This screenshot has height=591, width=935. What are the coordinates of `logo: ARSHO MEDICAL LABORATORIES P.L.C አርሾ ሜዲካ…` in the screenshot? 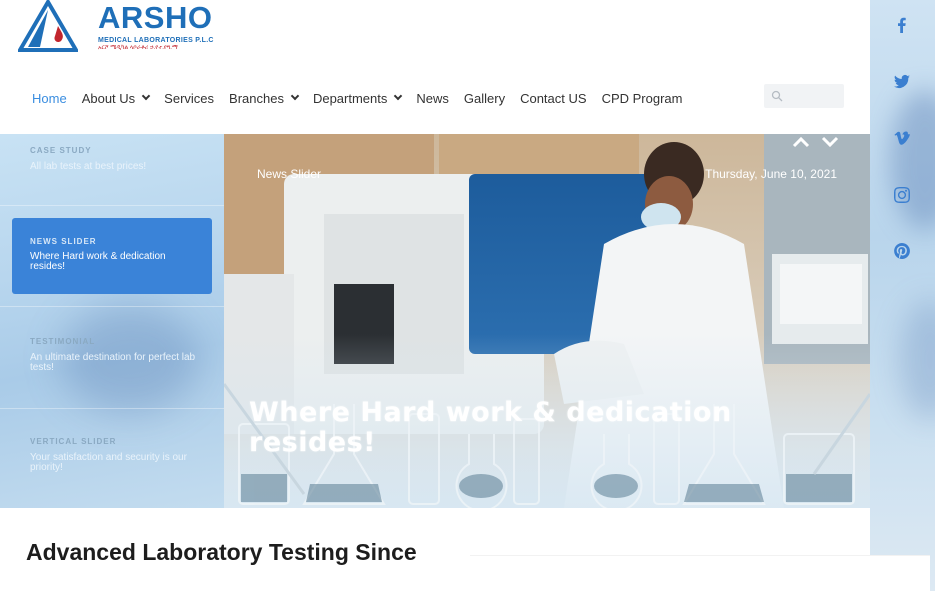 It's located at (118, 27).